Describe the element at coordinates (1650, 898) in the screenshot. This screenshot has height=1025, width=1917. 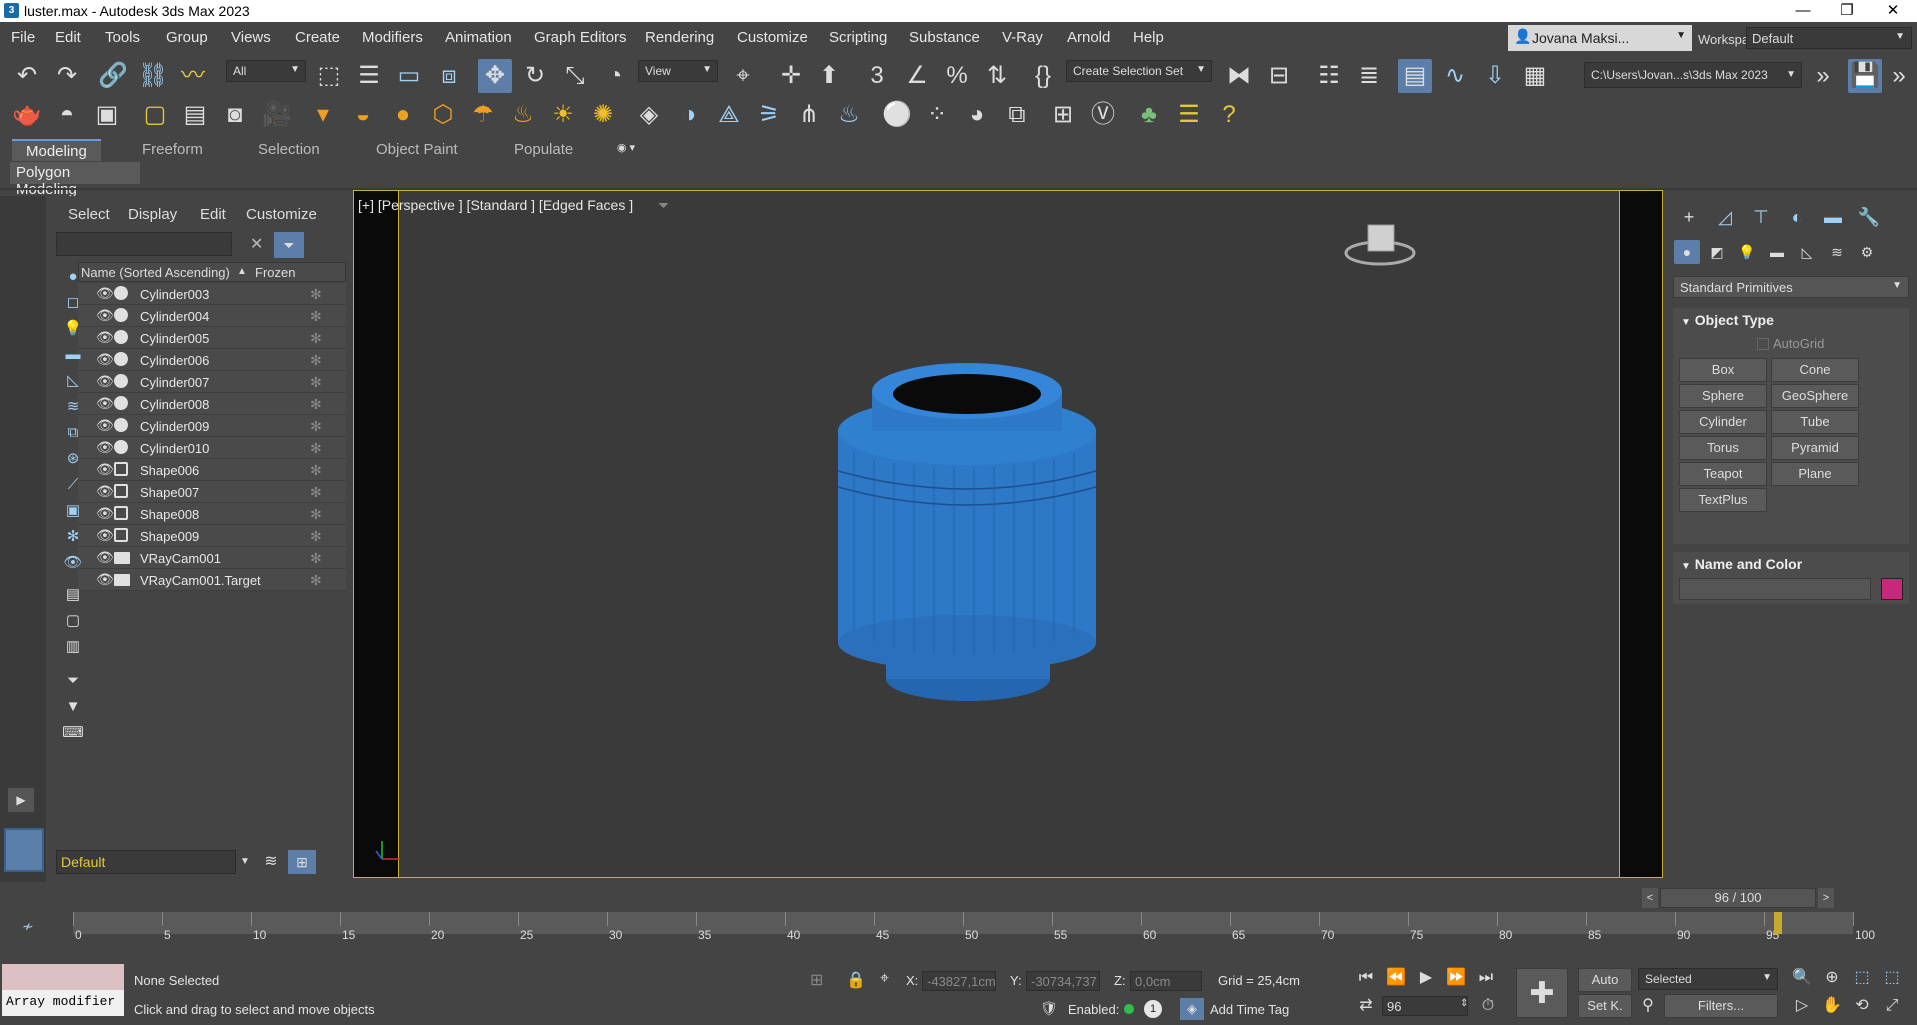
I see `previous-frame-icon: <` at that location.